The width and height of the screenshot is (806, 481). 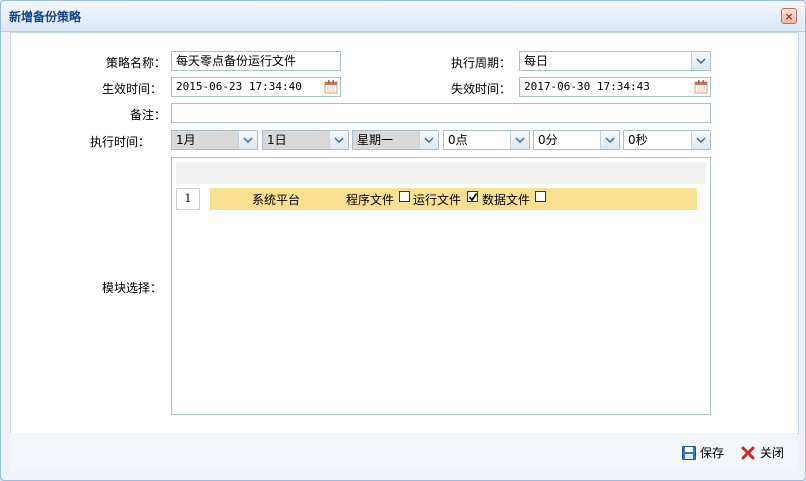 What do you see at coordinates (136, 63) in the screenshot?
I see `policy-name-label: 策略名称：` at bounding box center [136, 63].